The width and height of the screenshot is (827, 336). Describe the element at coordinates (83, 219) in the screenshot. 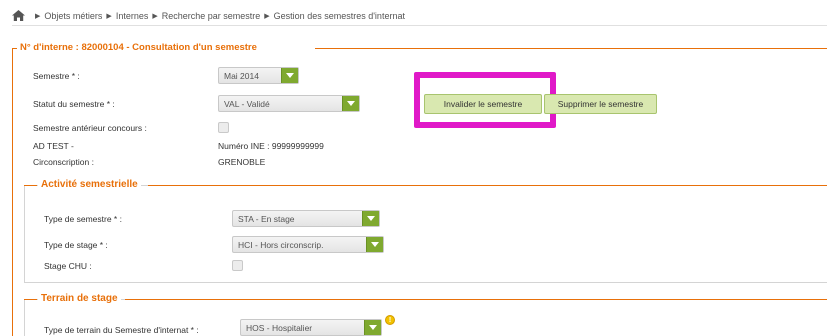

I see `type-semestre-label: Type de semestre * :` at that location.